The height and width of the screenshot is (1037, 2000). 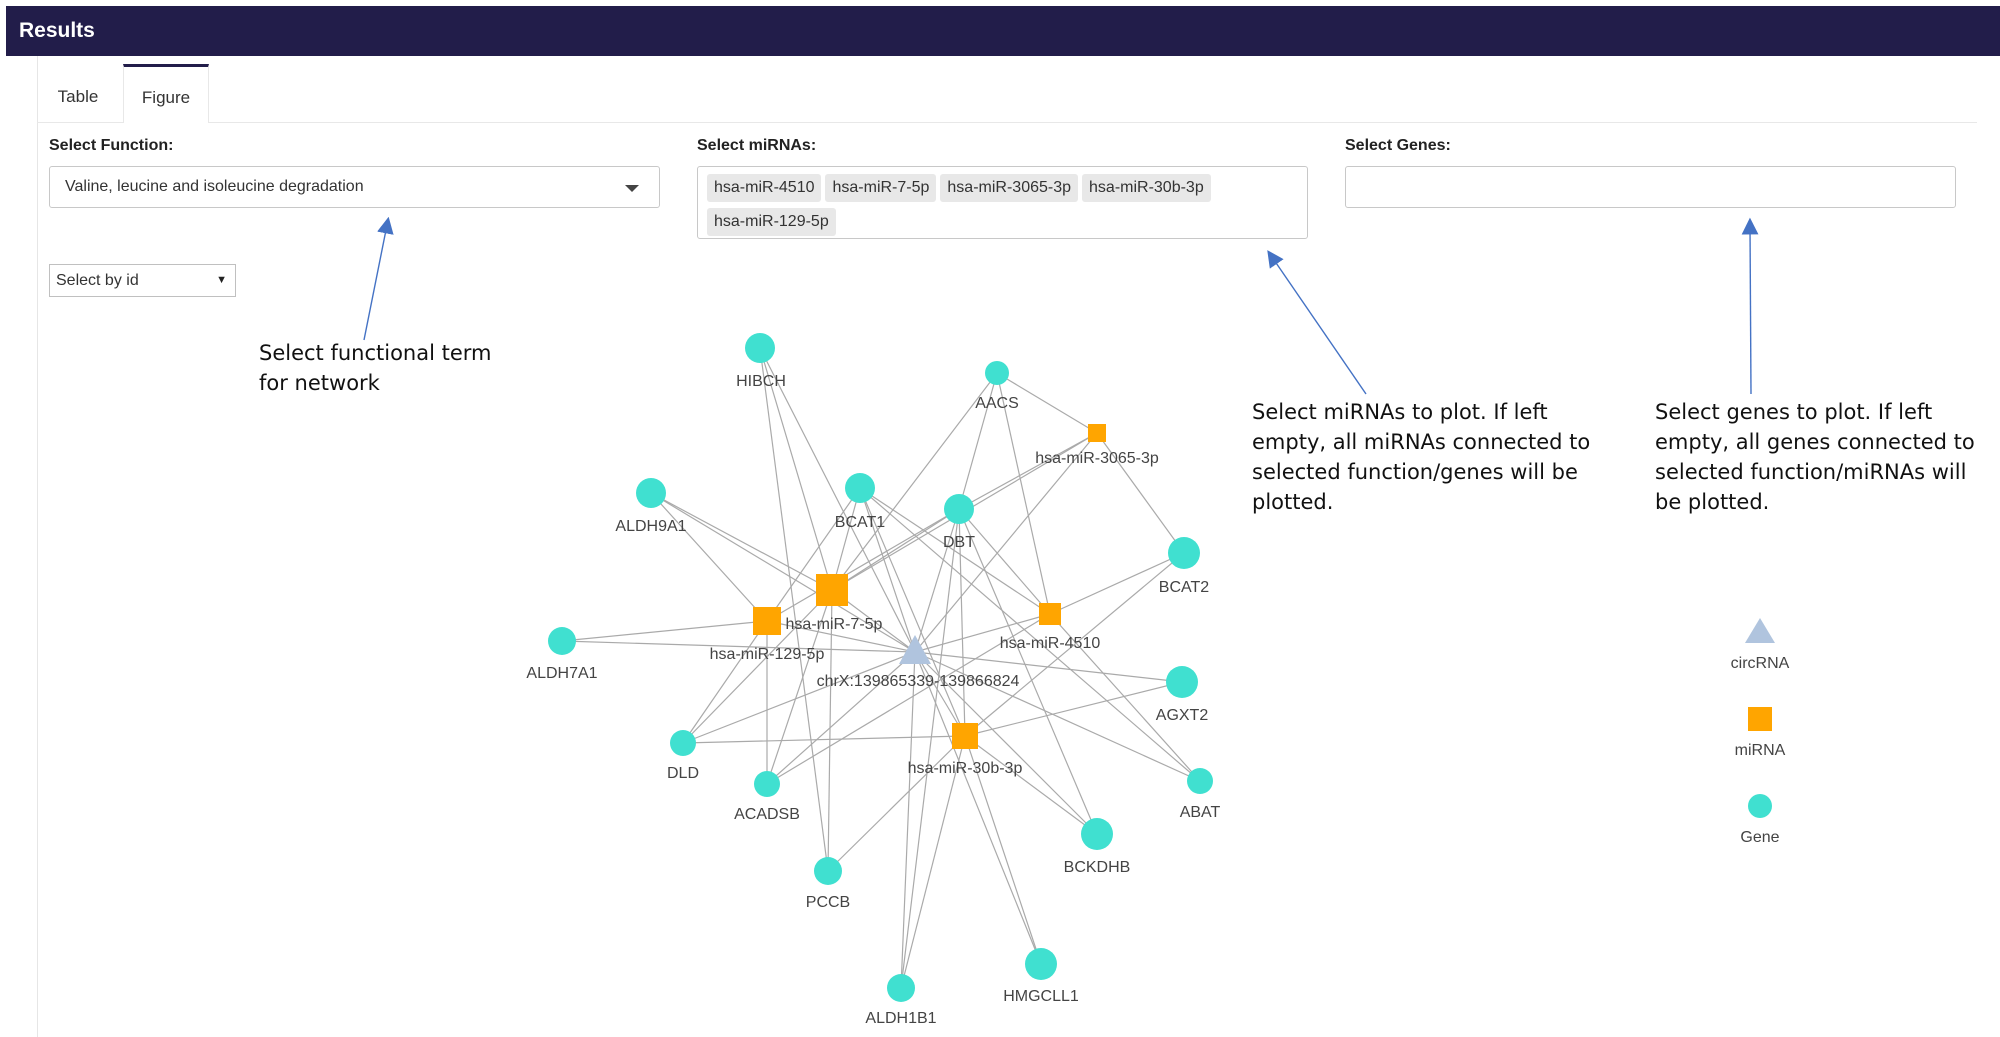 I want to click on legend-label: circRNA, so click(x=1760, y=663).